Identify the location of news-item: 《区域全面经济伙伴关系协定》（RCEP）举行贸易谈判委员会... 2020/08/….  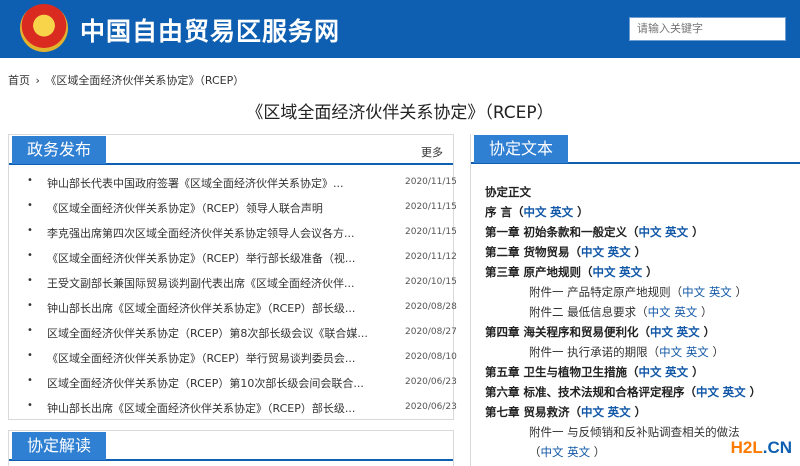
(242, 362).